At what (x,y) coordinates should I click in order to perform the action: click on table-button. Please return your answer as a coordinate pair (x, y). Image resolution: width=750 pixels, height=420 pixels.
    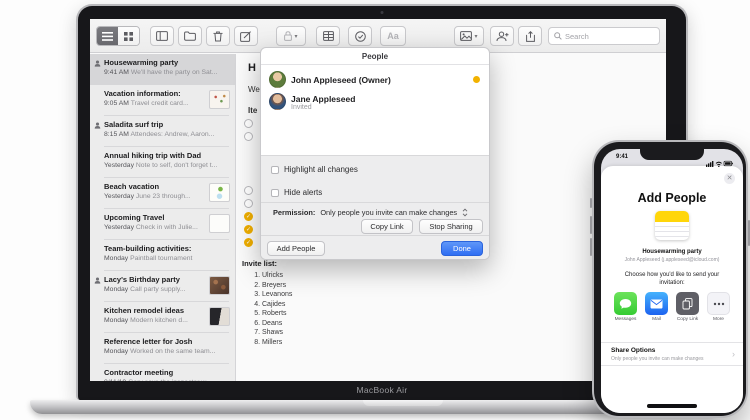
    Looking at the image, I should click on (328, 36).